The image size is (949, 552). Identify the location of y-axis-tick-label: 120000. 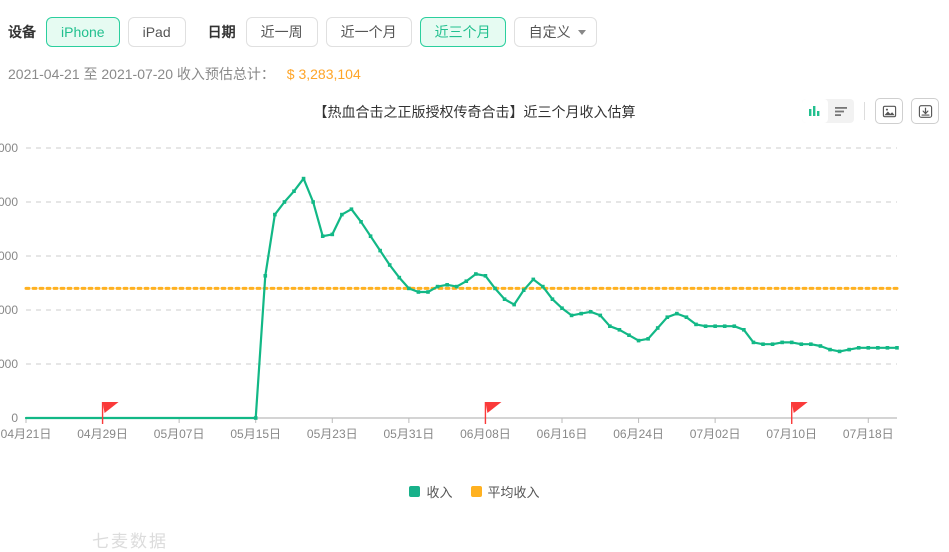
(9, 202).